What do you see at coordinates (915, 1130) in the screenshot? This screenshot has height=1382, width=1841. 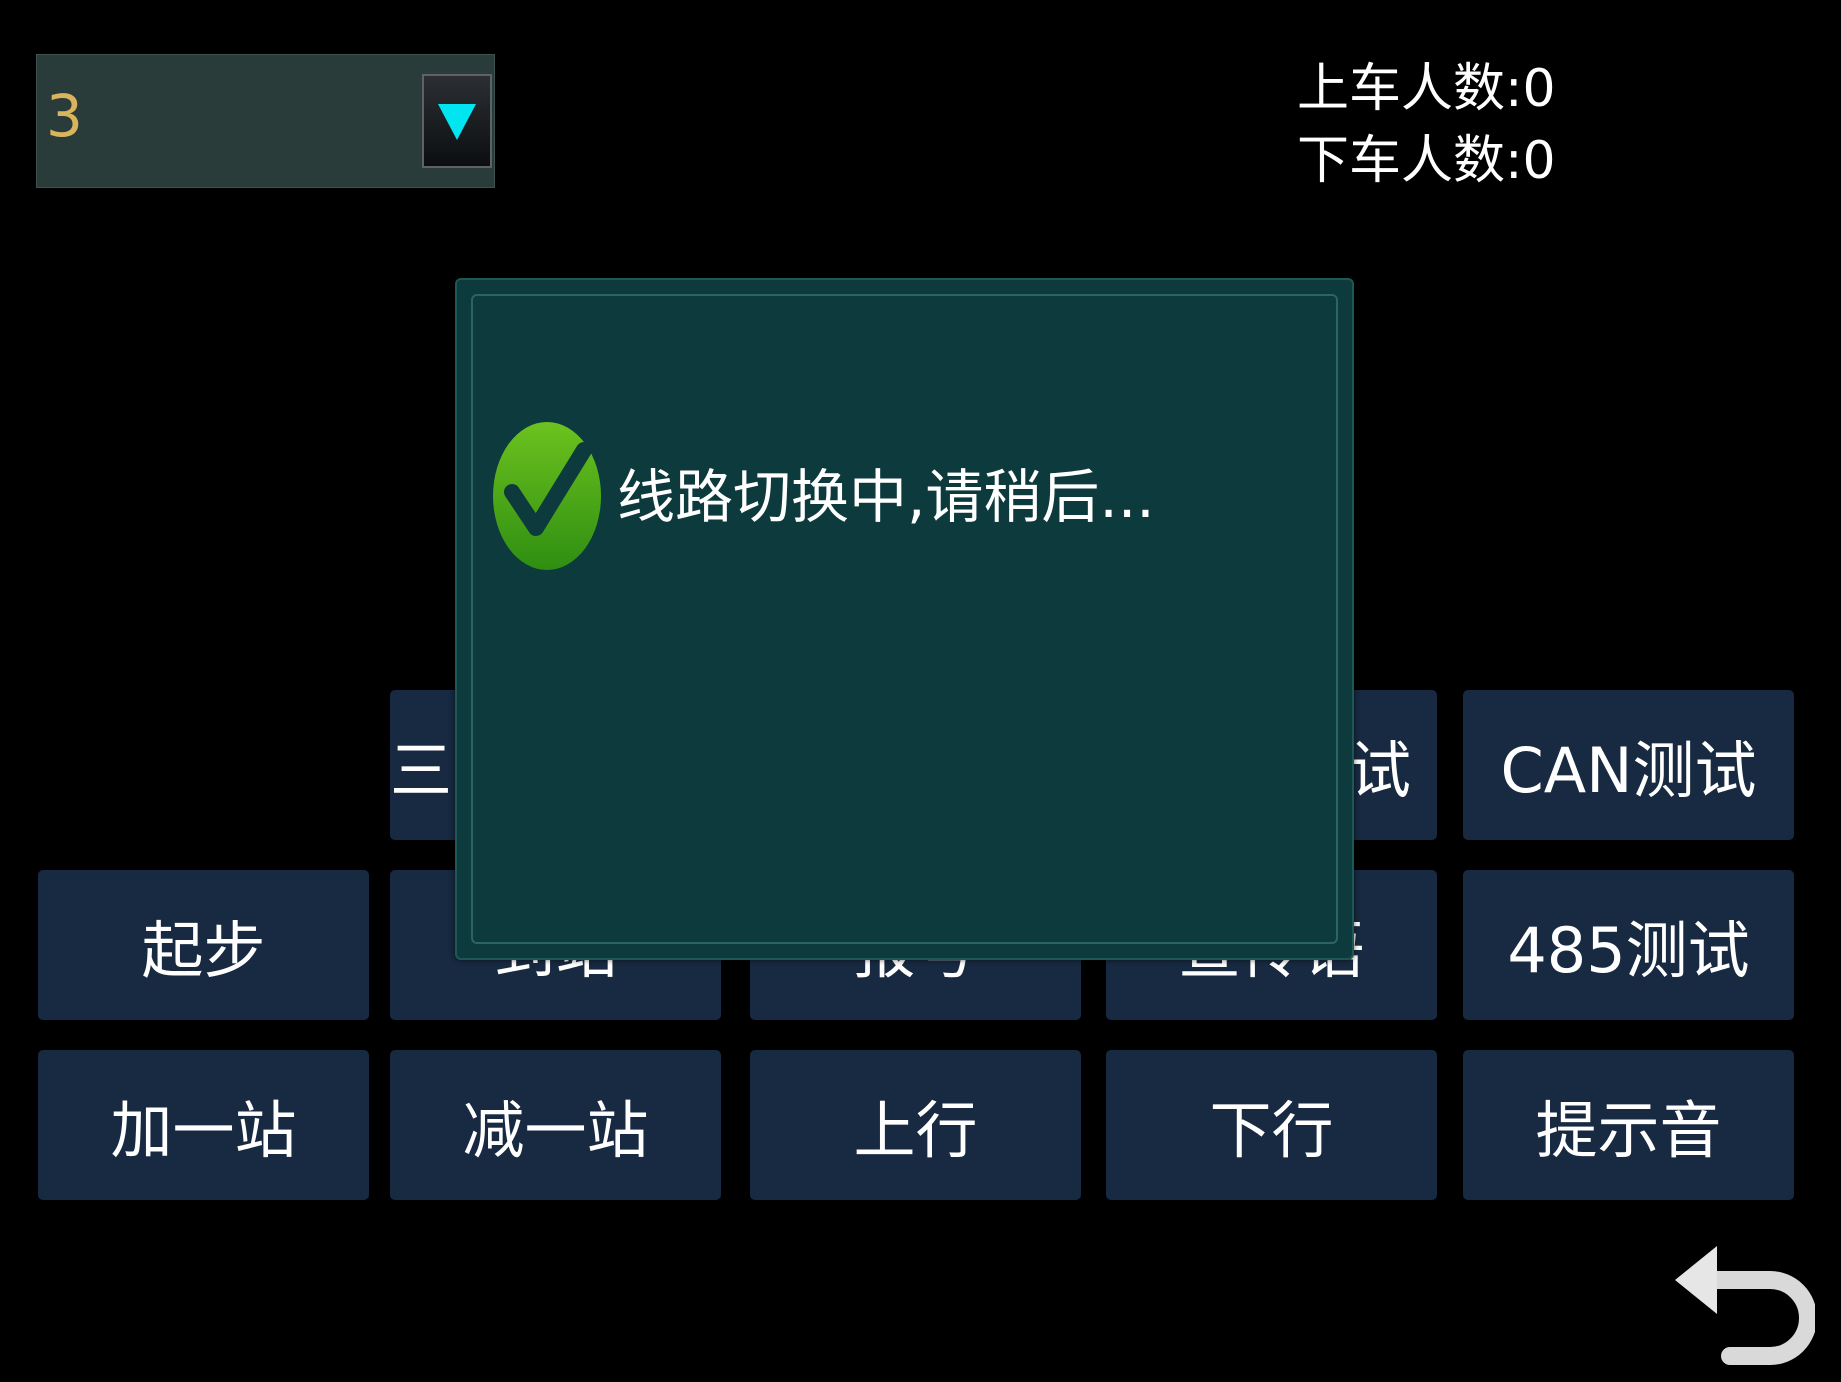 I see `upbound-label: 上行` at bounding box center [915, 1130].